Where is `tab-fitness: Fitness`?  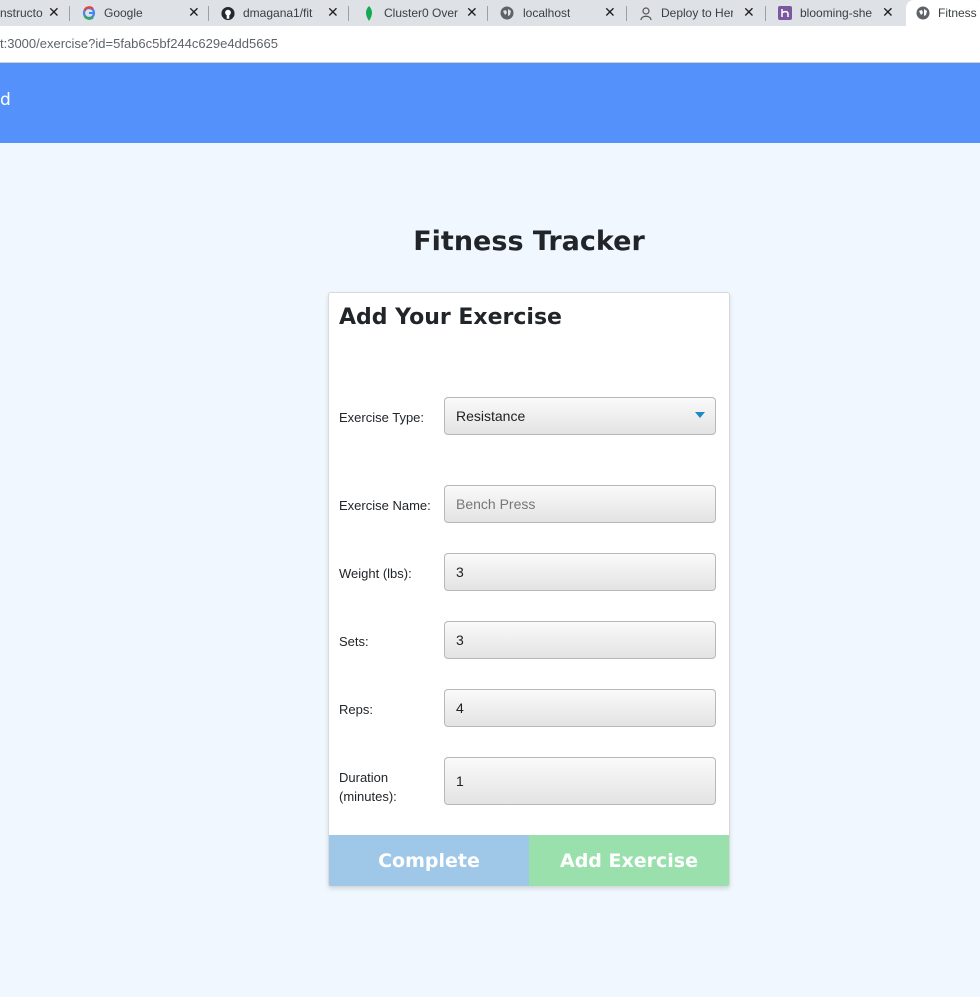 tab-fitness: Fitness is located at coordinates (943, 13).